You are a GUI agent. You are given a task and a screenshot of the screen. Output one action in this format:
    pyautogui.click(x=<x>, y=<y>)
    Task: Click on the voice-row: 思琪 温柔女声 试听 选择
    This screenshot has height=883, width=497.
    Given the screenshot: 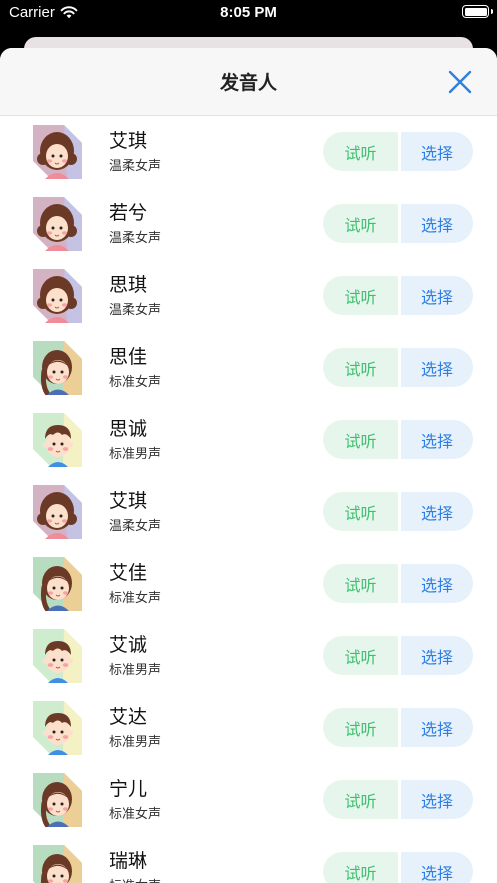 What is the action you would take?
    pyautogui.click(x=248, y=297)
    